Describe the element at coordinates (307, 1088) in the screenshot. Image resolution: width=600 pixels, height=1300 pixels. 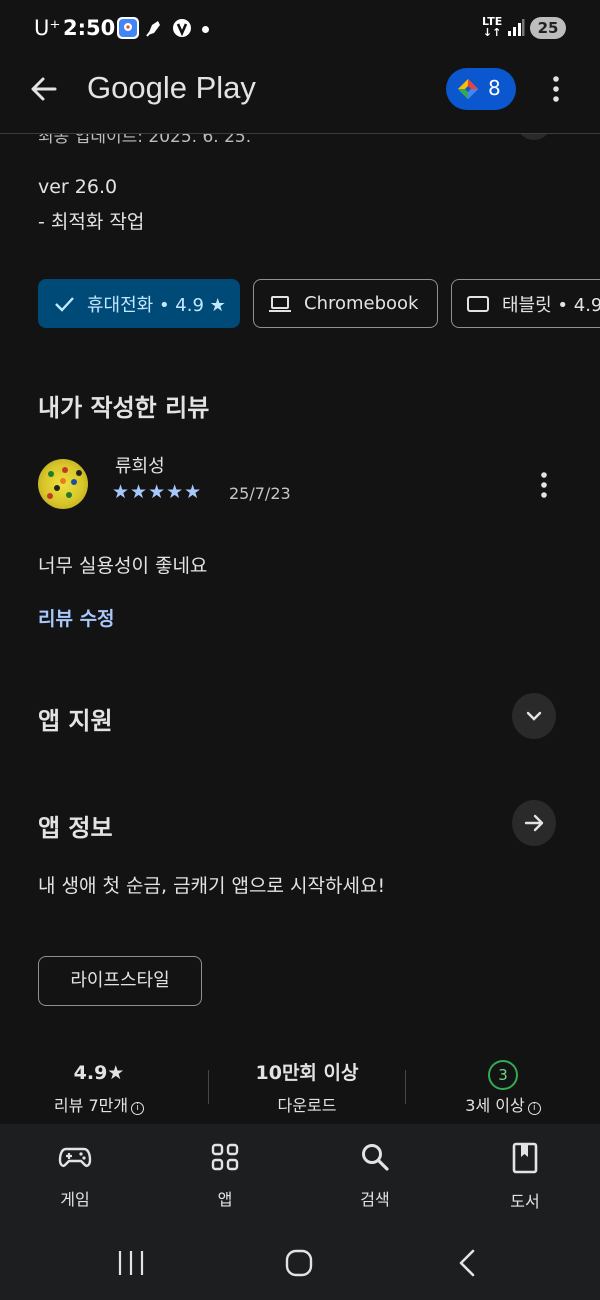
I see `downloads-stat: 10만회 이상 다운로드` at that location.